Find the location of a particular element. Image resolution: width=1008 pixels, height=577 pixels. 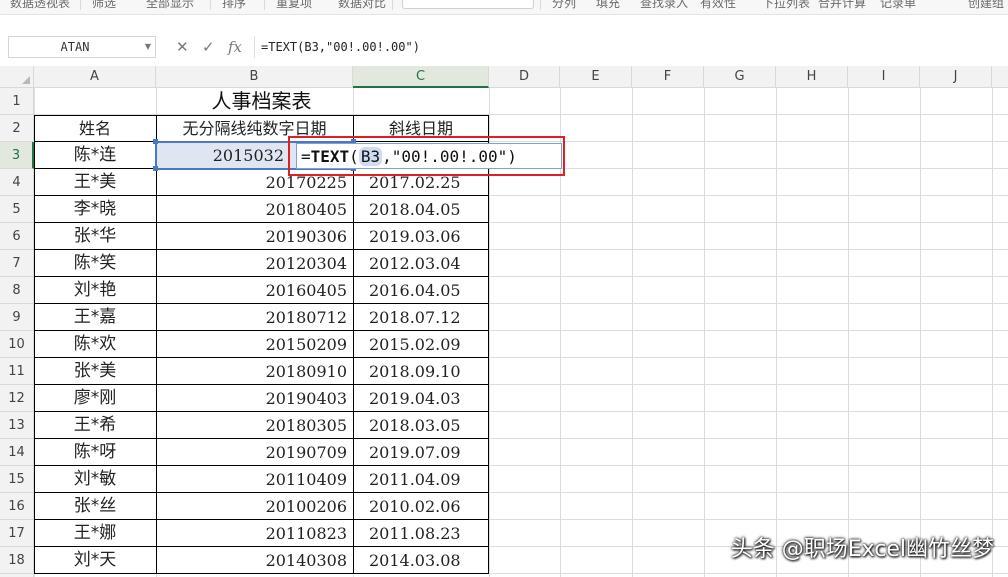

column-header-i: I is located at coordinates (884, 77).